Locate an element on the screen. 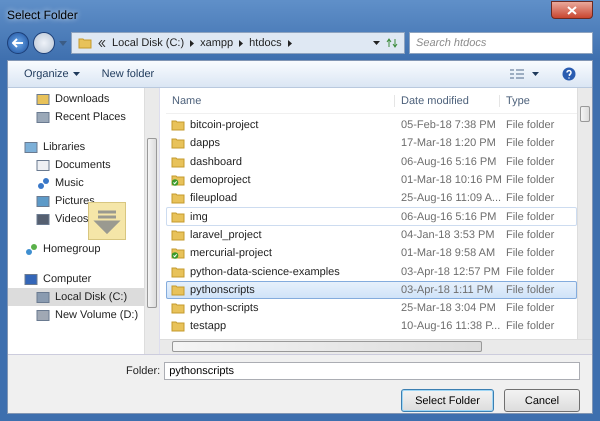 The width and height of the screenshot is (600, 421). file-name: demoproject is located at coordinates (220, 180).